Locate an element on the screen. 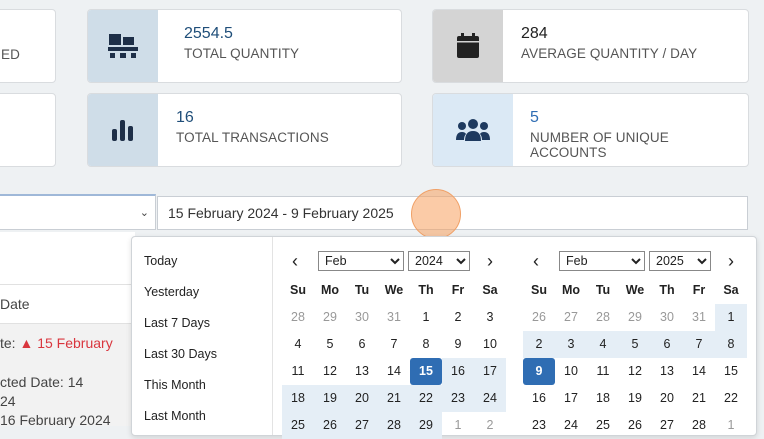  table-header-date: Date is located at coordinates (15, 304).